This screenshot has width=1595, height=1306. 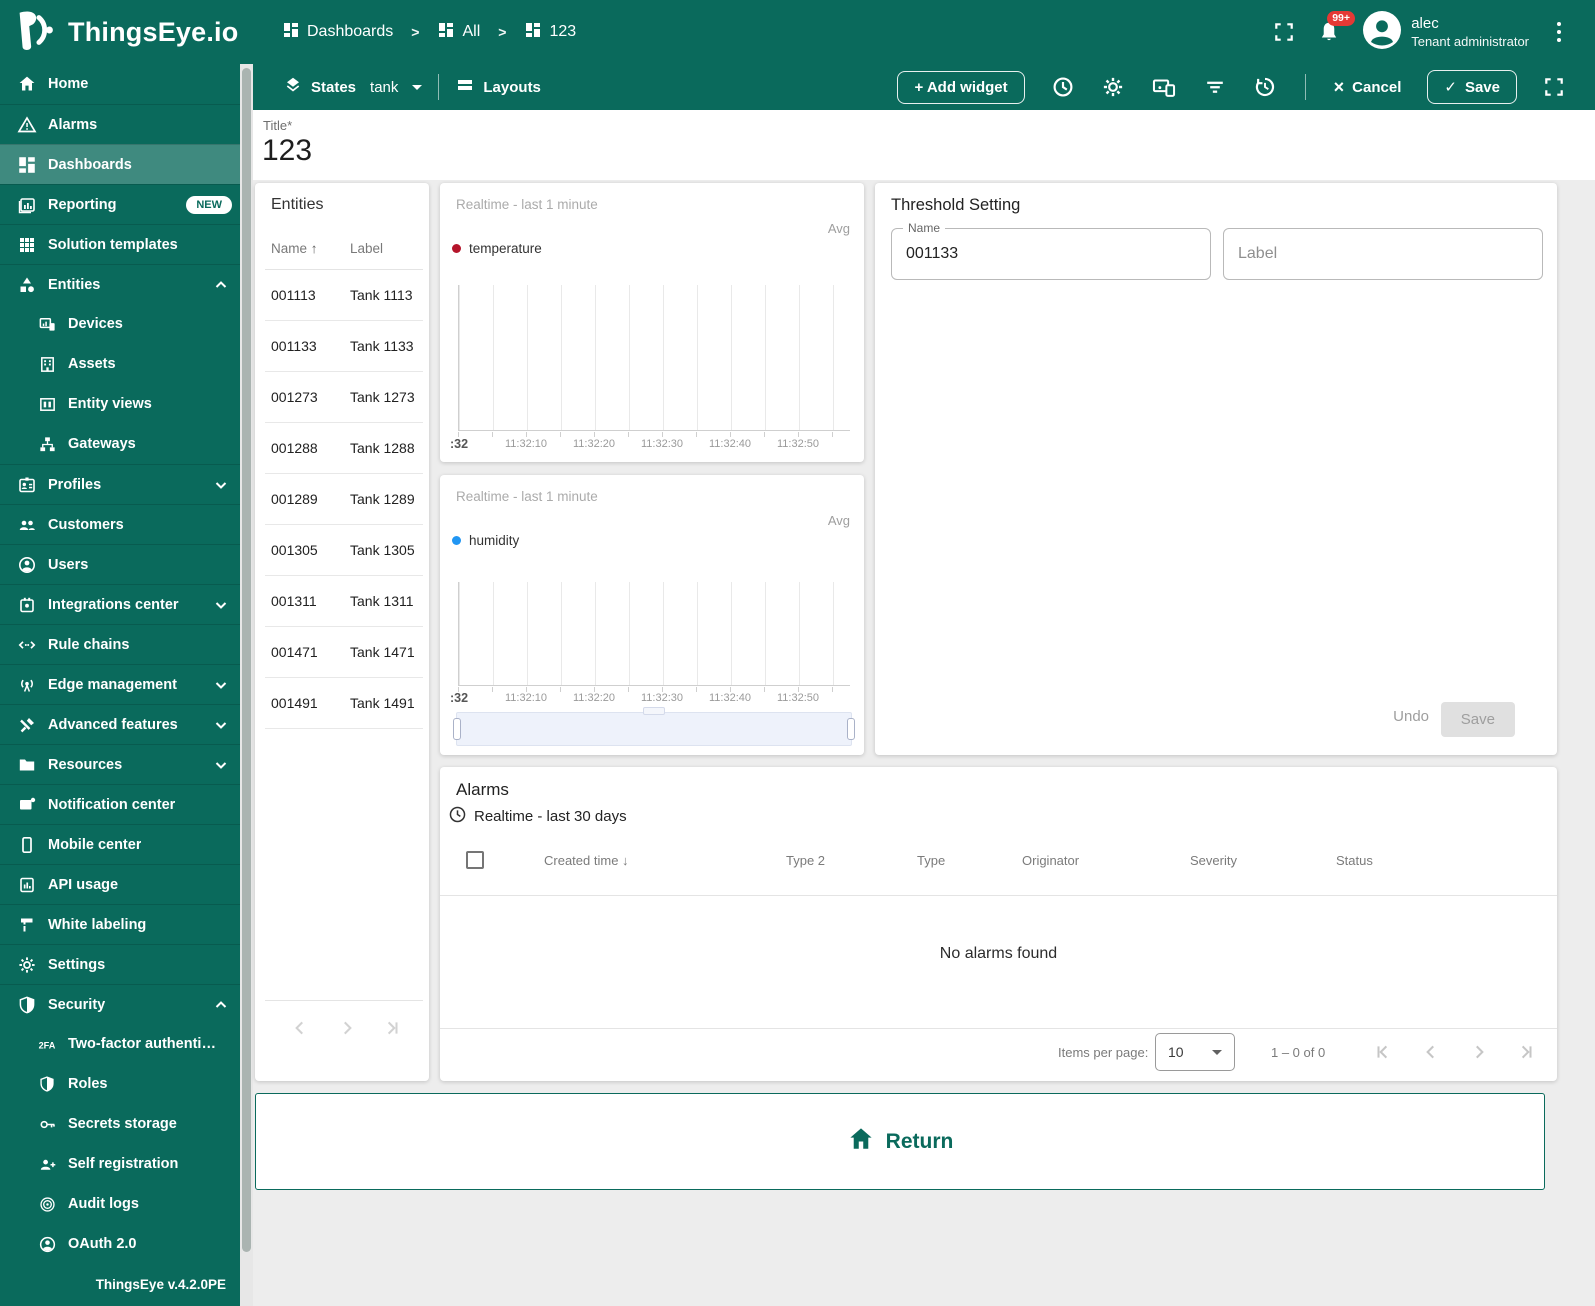 What do you see at coordinates (120, 1084) in the screenshot?
I see `sidebar-item-roles: Roles` at bounding box center [120, 1084].